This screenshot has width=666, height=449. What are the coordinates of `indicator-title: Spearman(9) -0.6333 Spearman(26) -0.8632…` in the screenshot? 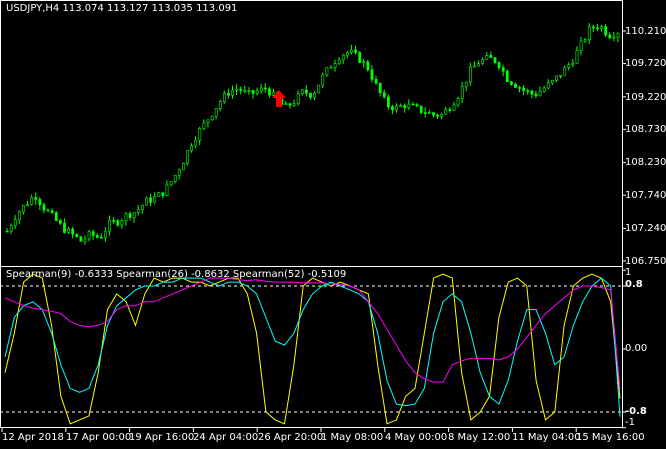 It's located at (176, 274).